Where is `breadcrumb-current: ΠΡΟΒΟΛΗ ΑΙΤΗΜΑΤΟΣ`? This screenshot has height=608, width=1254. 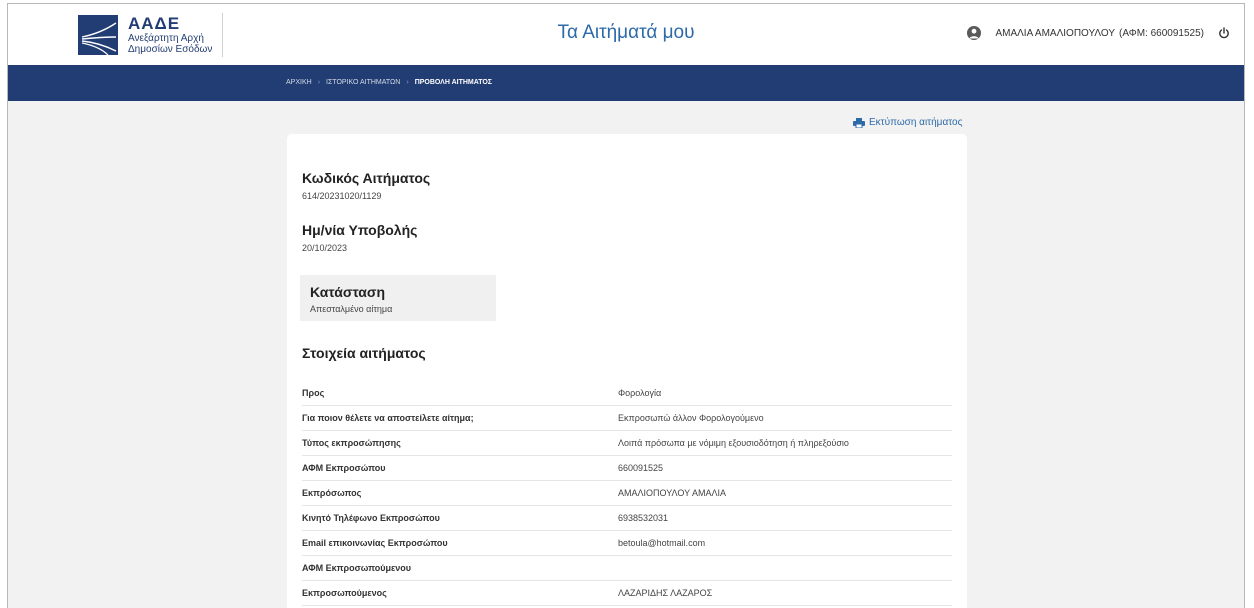 breadcrumb-current: ΠΡΟΒΟΛΗ ΑΙΤΗΜΑΤΟΣ is located at coordinates (453, 82).